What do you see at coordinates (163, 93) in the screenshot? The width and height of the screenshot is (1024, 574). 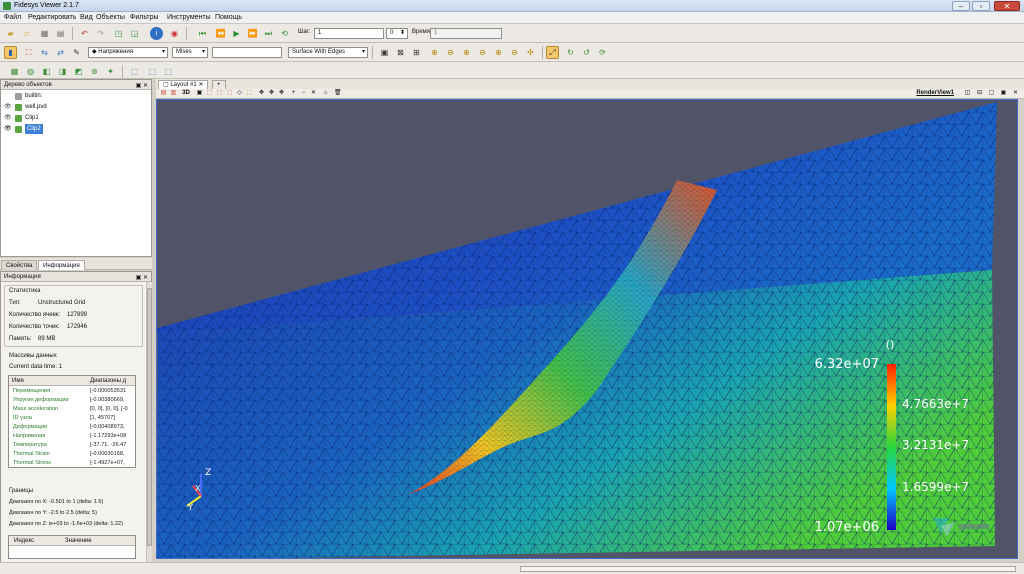 I see `split-horizontal-icon: ▤` at bounding box center [163, 93].